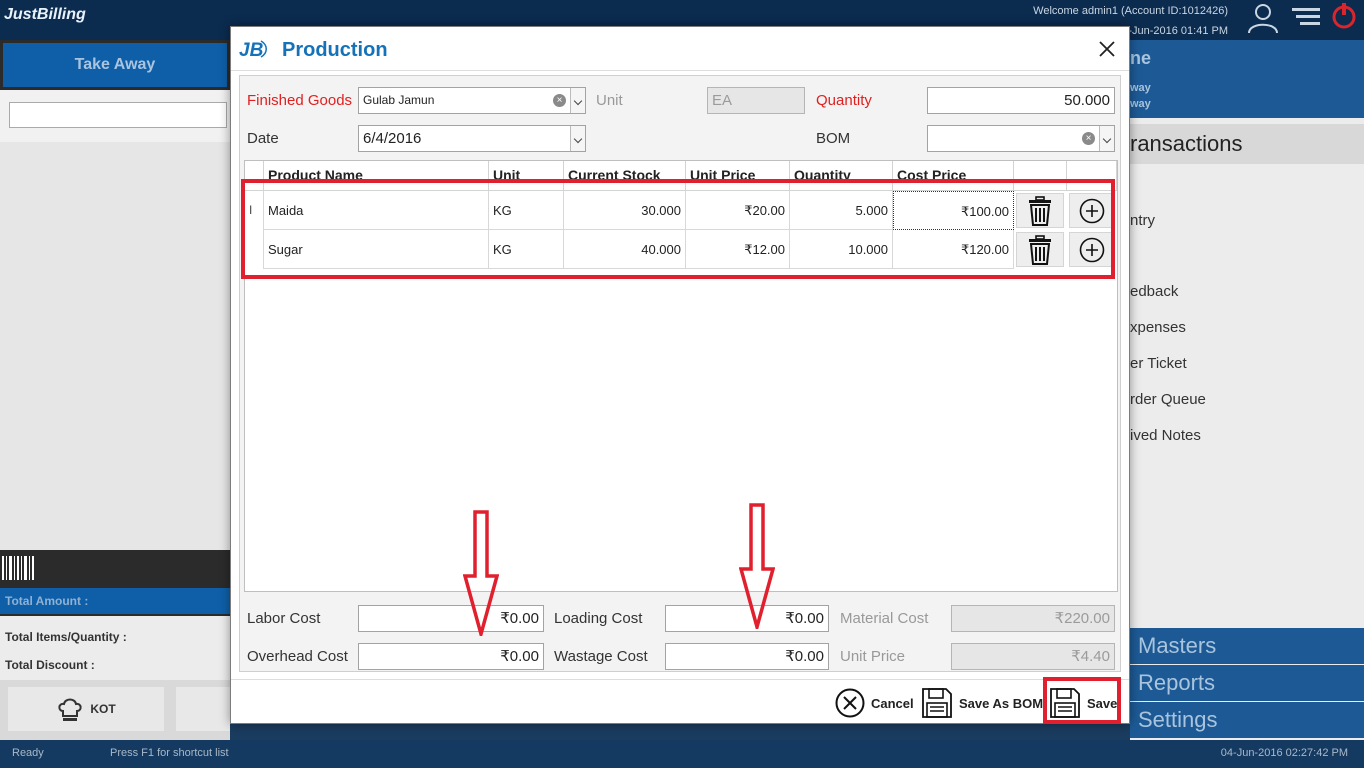 The width and height of the screenshot is (1364, 768). I want to click on finished-goods-combo: Gulab Jamun ×, so click(472, 100).